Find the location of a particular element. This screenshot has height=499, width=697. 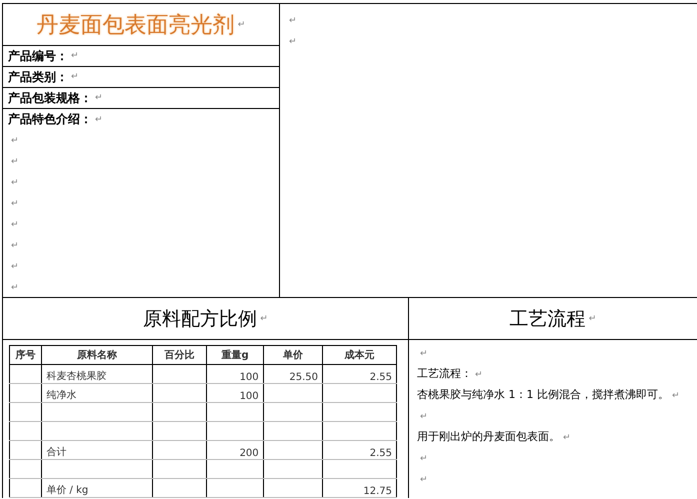

table-cell: 科麦杏桃果胶 is located at coordinates (97, 374).